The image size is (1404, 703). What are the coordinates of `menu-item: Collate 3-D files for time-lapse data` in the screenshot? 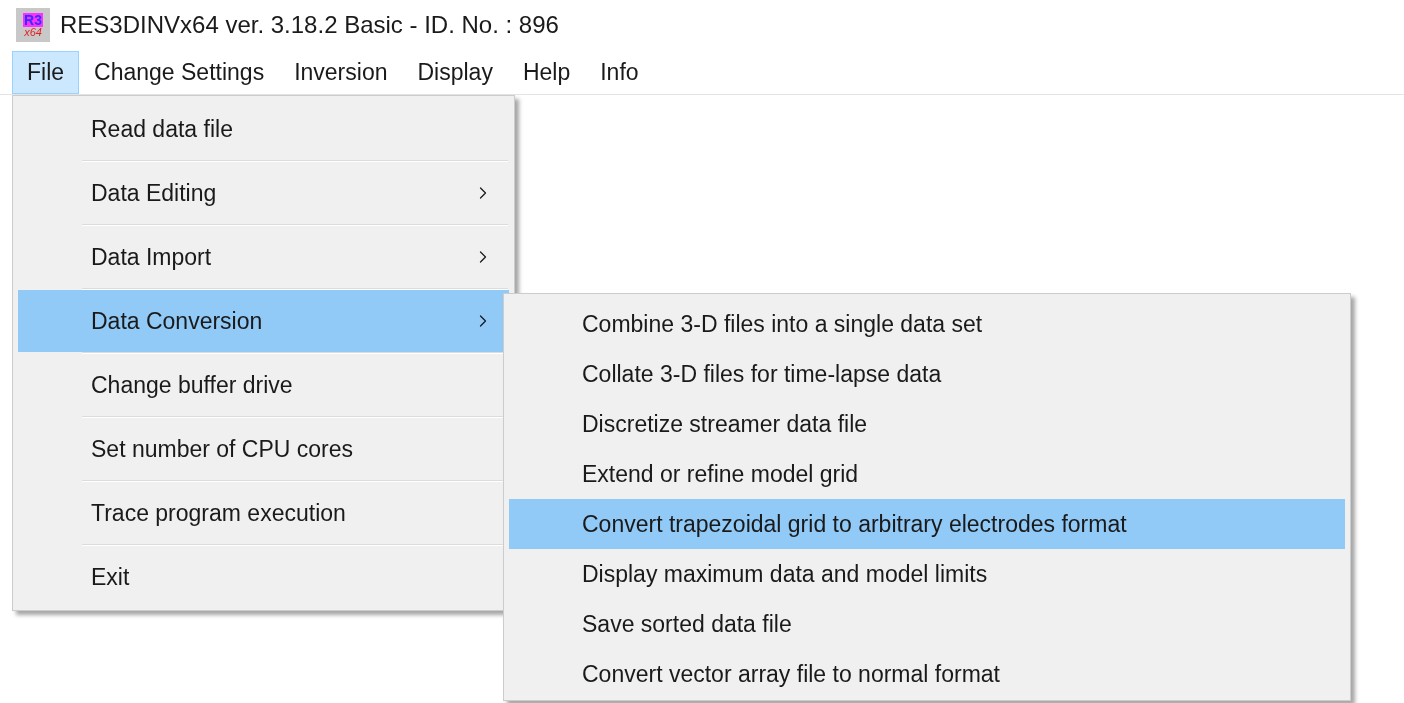 It's located at (927, 374).